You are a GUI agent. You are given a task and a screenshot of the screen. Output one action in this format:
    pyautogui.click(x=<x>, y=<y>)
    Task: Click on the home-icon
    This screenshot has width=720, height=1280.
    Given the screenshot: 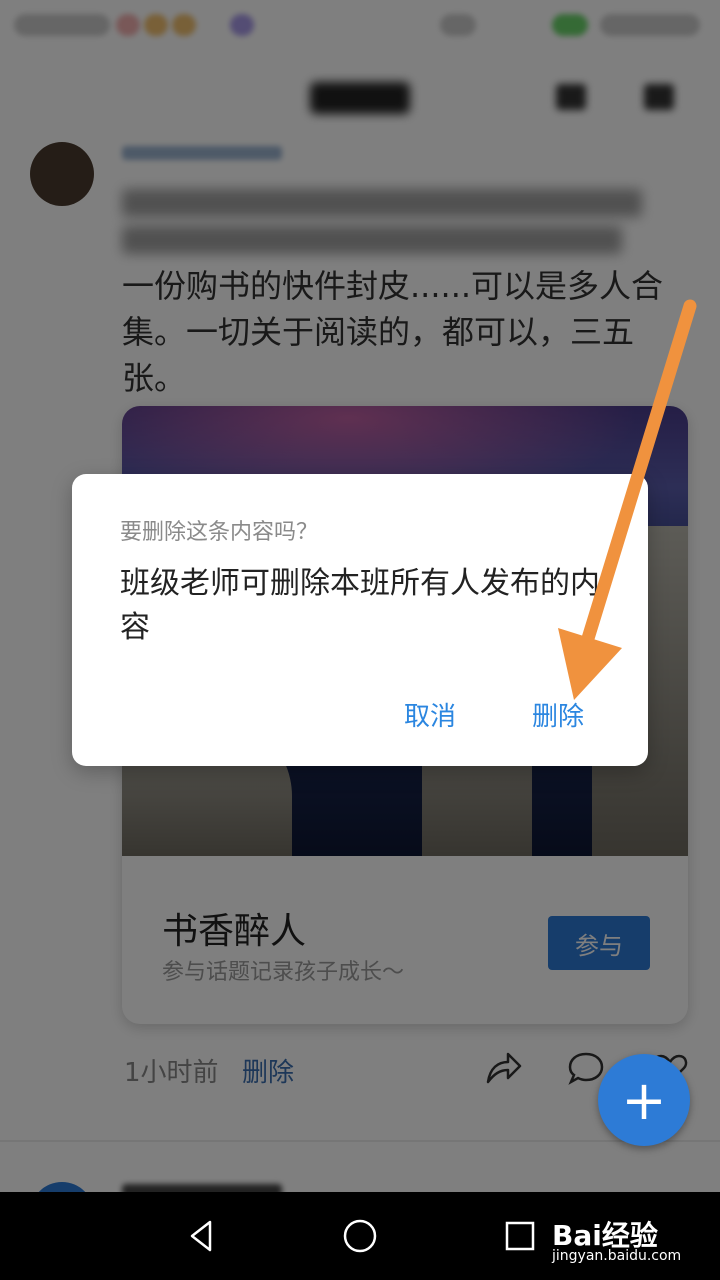 What is the action you would take?
    pyautogui.click(x=360, y=1236)
    